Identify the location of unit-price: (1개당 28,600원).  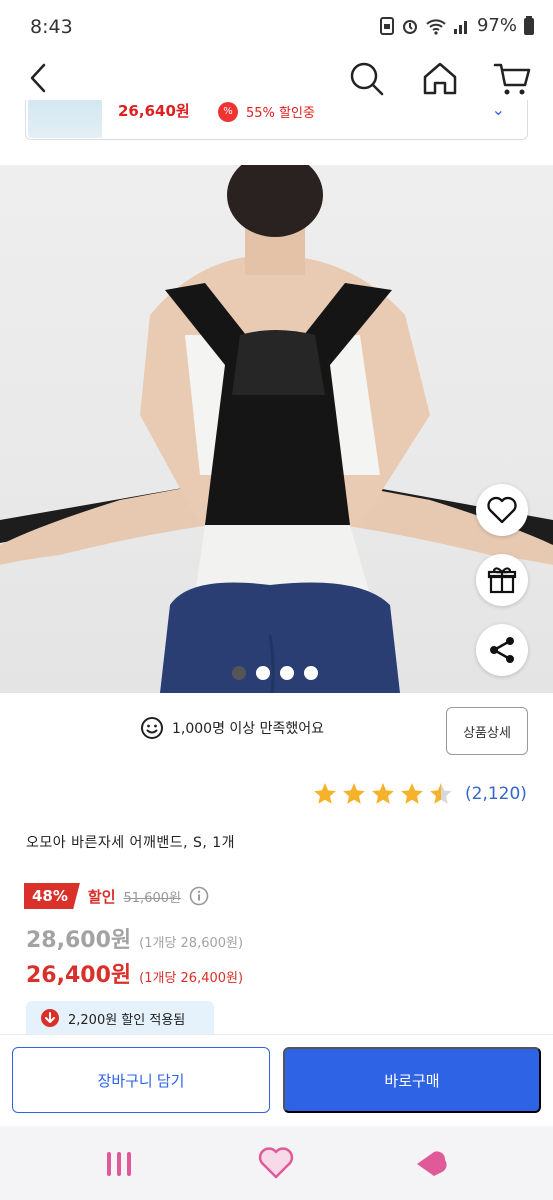
(191, 943).